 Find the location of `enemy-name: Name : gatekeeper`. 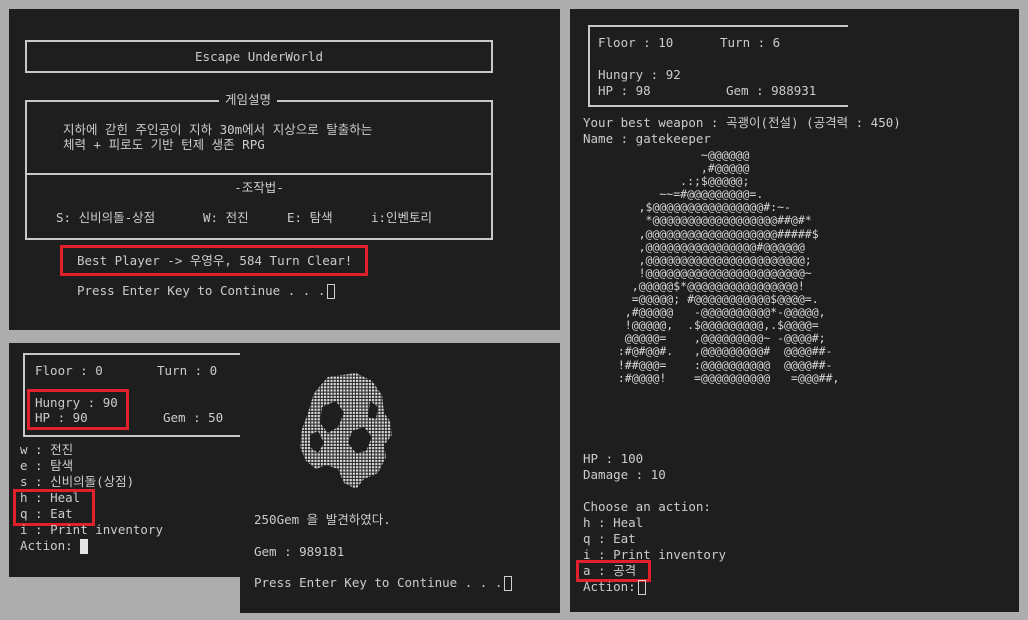

enemy-name: Name : gatekeeper is located at coordinates (647, 138).